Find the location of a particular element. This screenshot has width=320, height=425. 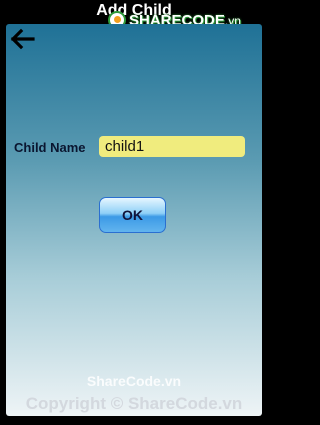

watermark-copyright: Copyright © ShareCode.vn is located at coordinates (134, 403).